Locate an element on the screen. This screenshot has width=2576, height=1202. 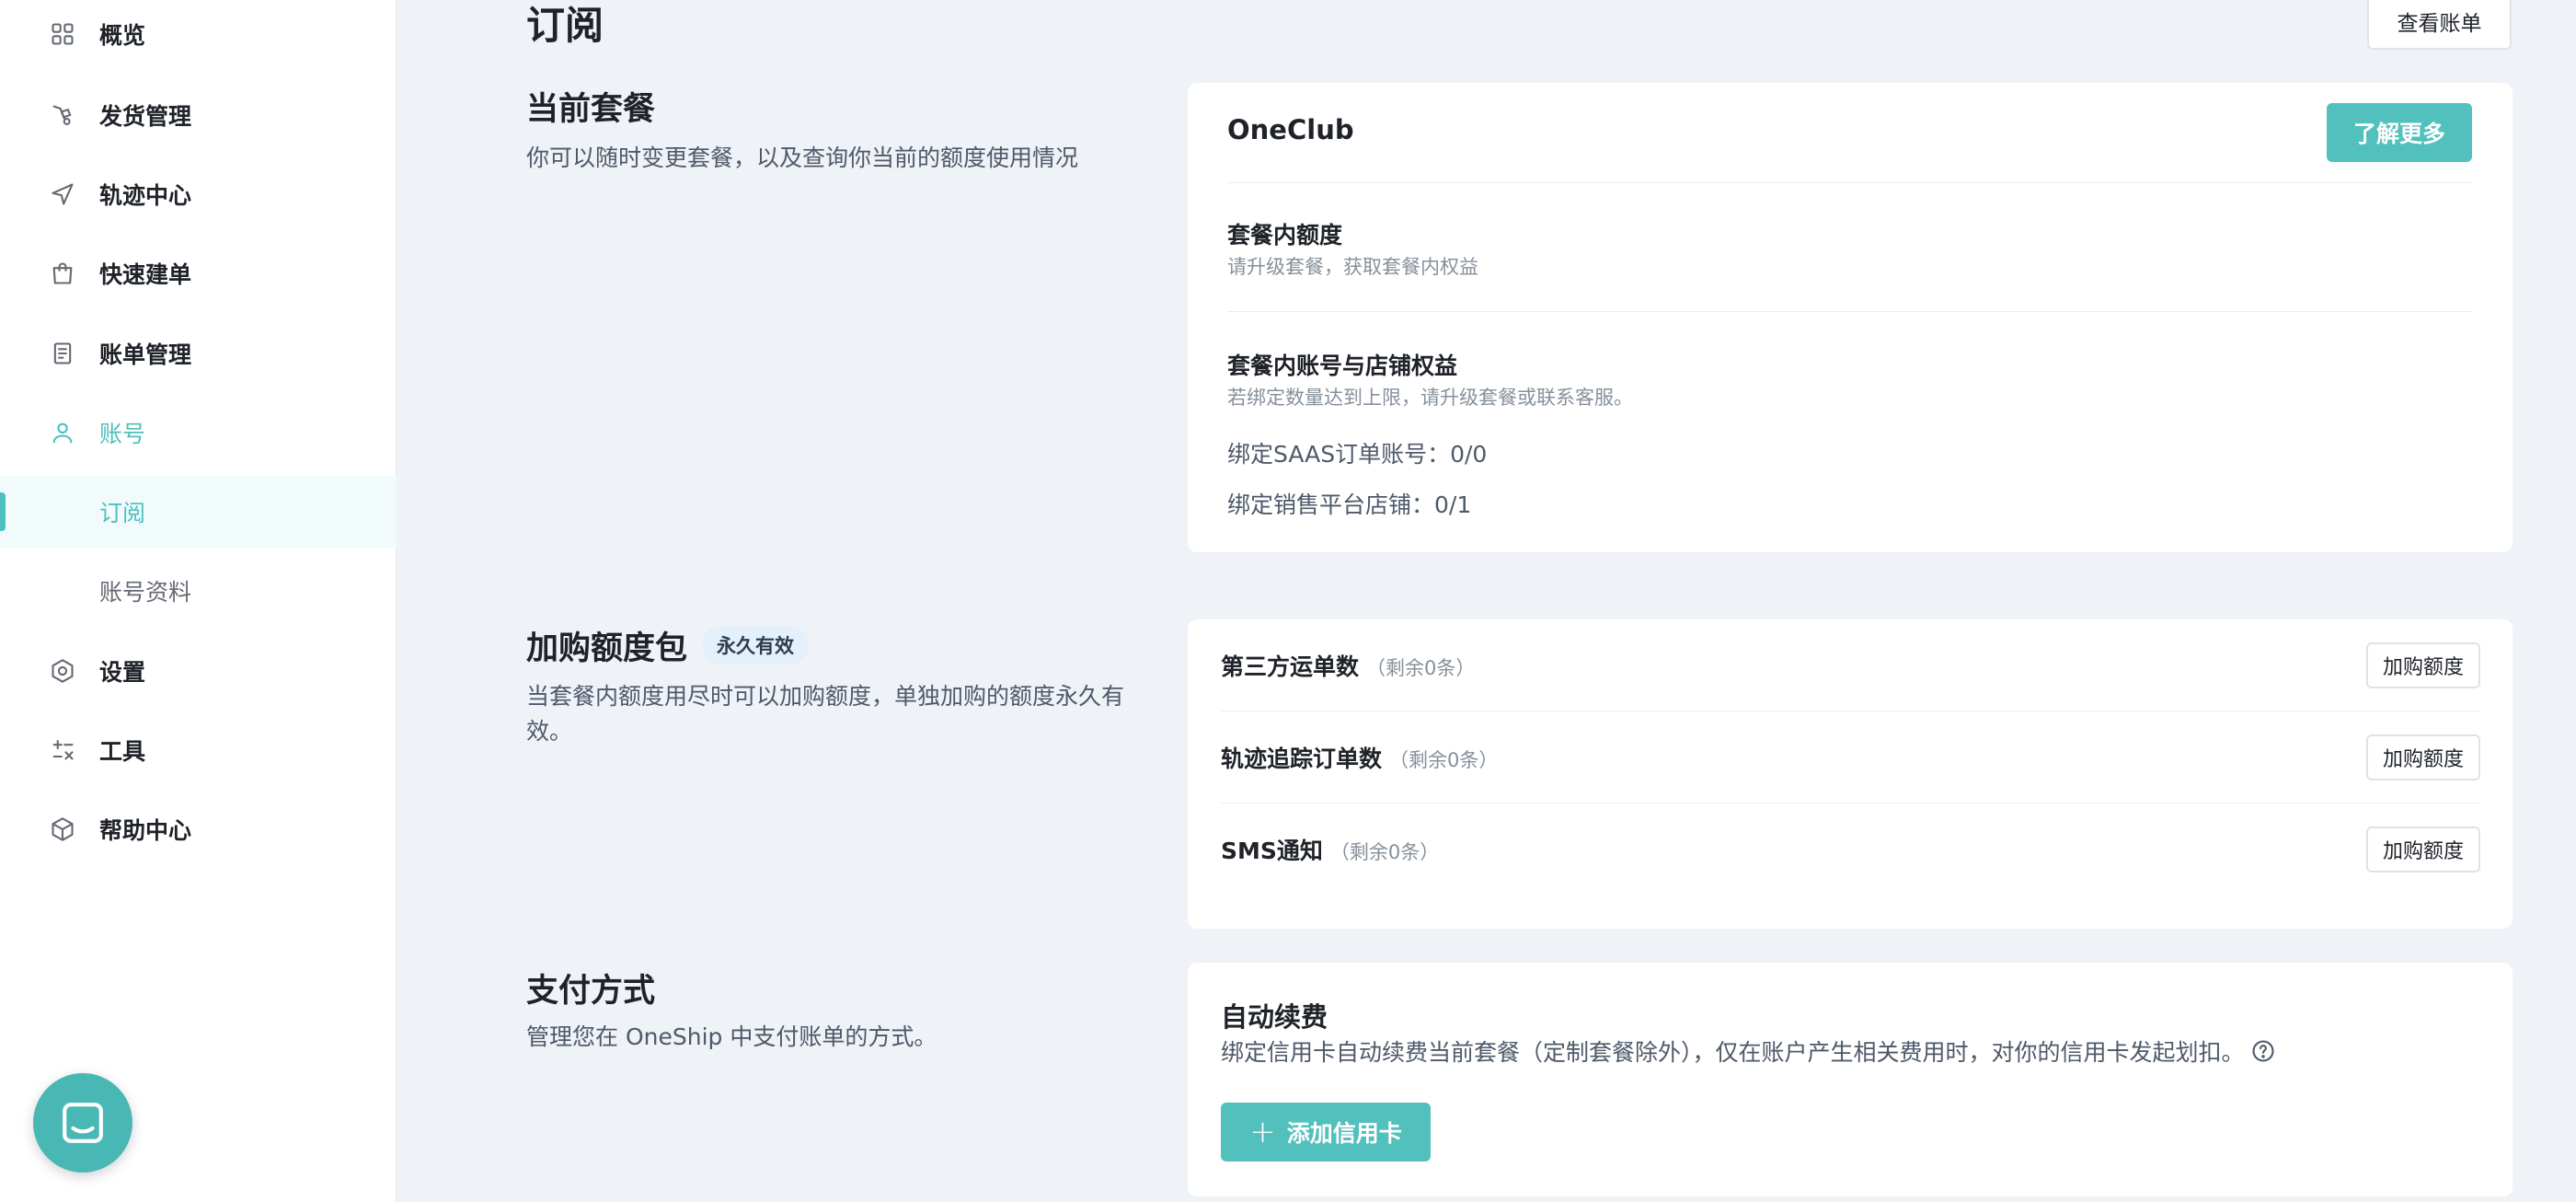
quota-title: 套餐内额度 is located at coordinates (1285, 235).